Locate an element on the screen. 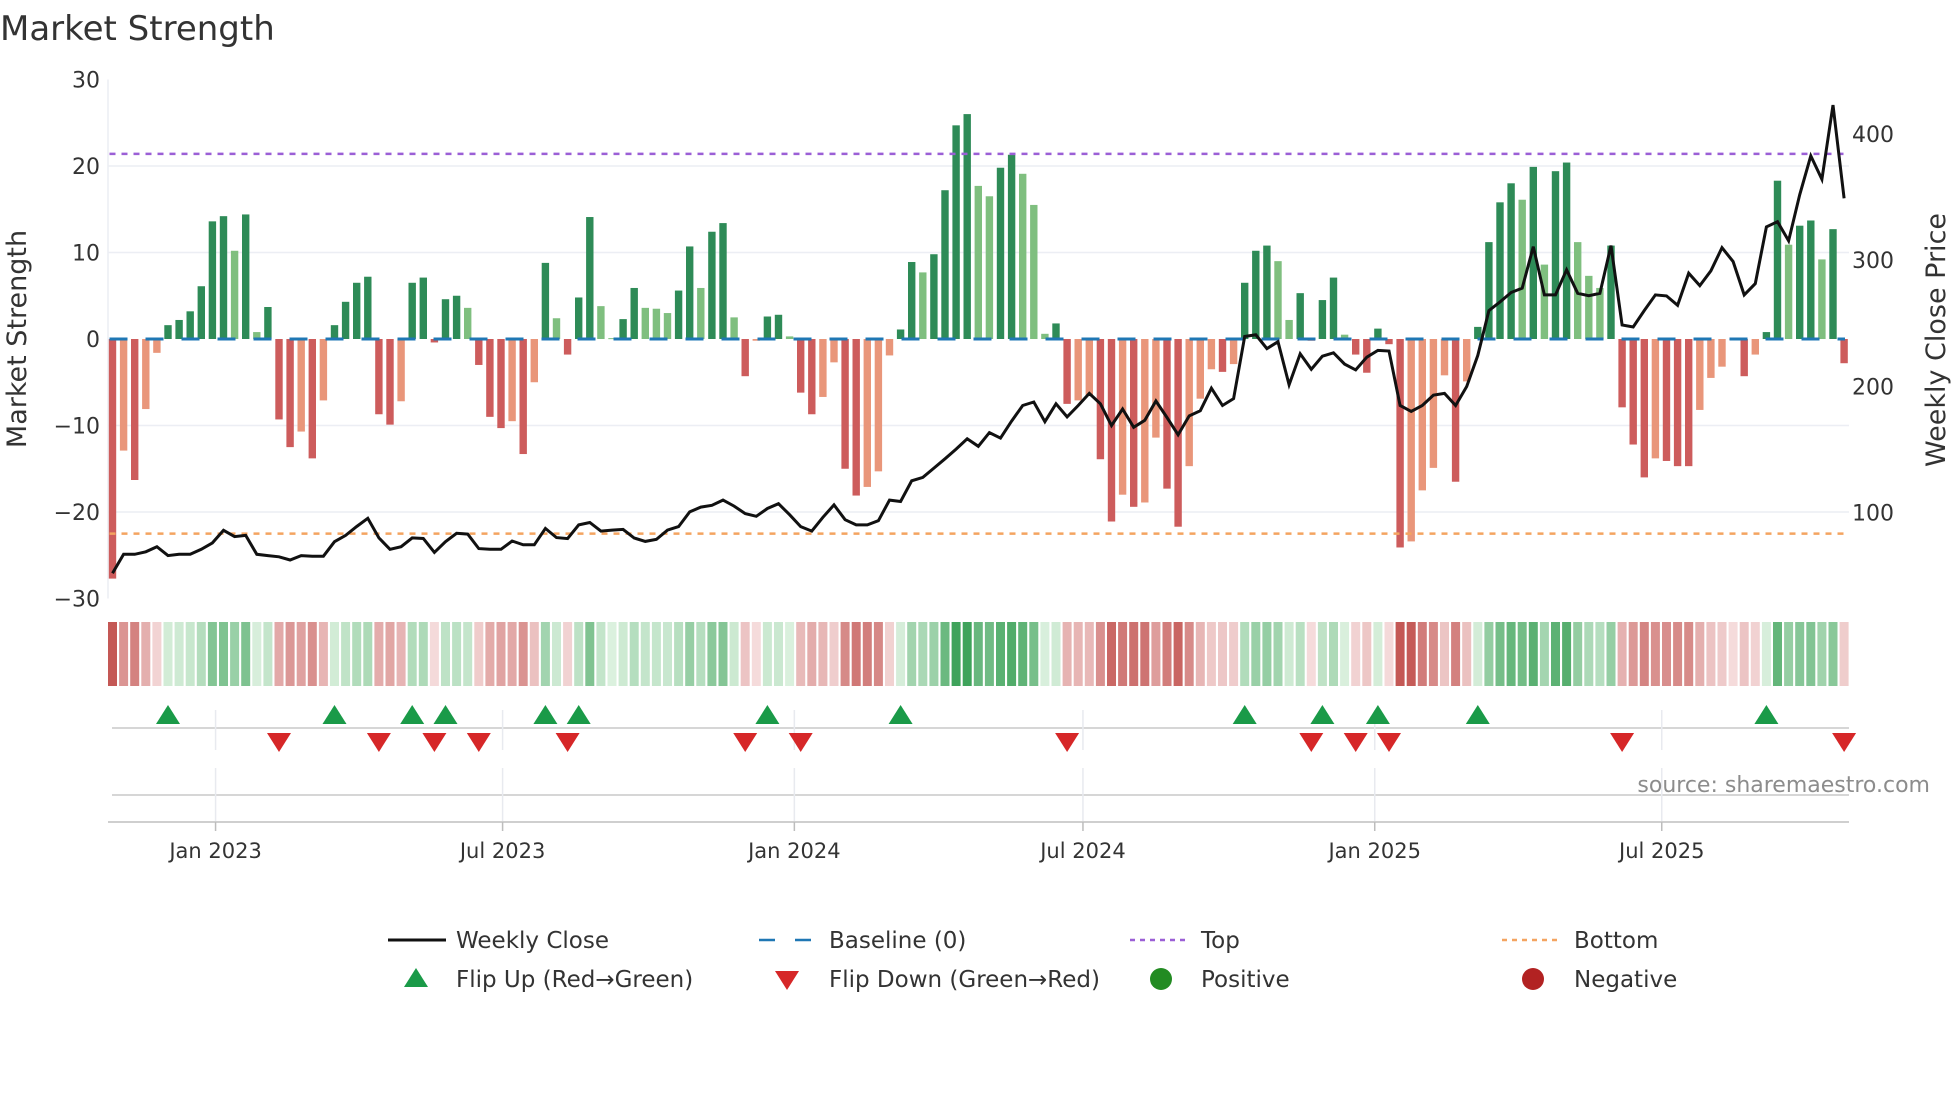 This screenshot has height=1102, width=1960. legend-label: Flip Up (Red→Green) is located at coordinates (574, 980).